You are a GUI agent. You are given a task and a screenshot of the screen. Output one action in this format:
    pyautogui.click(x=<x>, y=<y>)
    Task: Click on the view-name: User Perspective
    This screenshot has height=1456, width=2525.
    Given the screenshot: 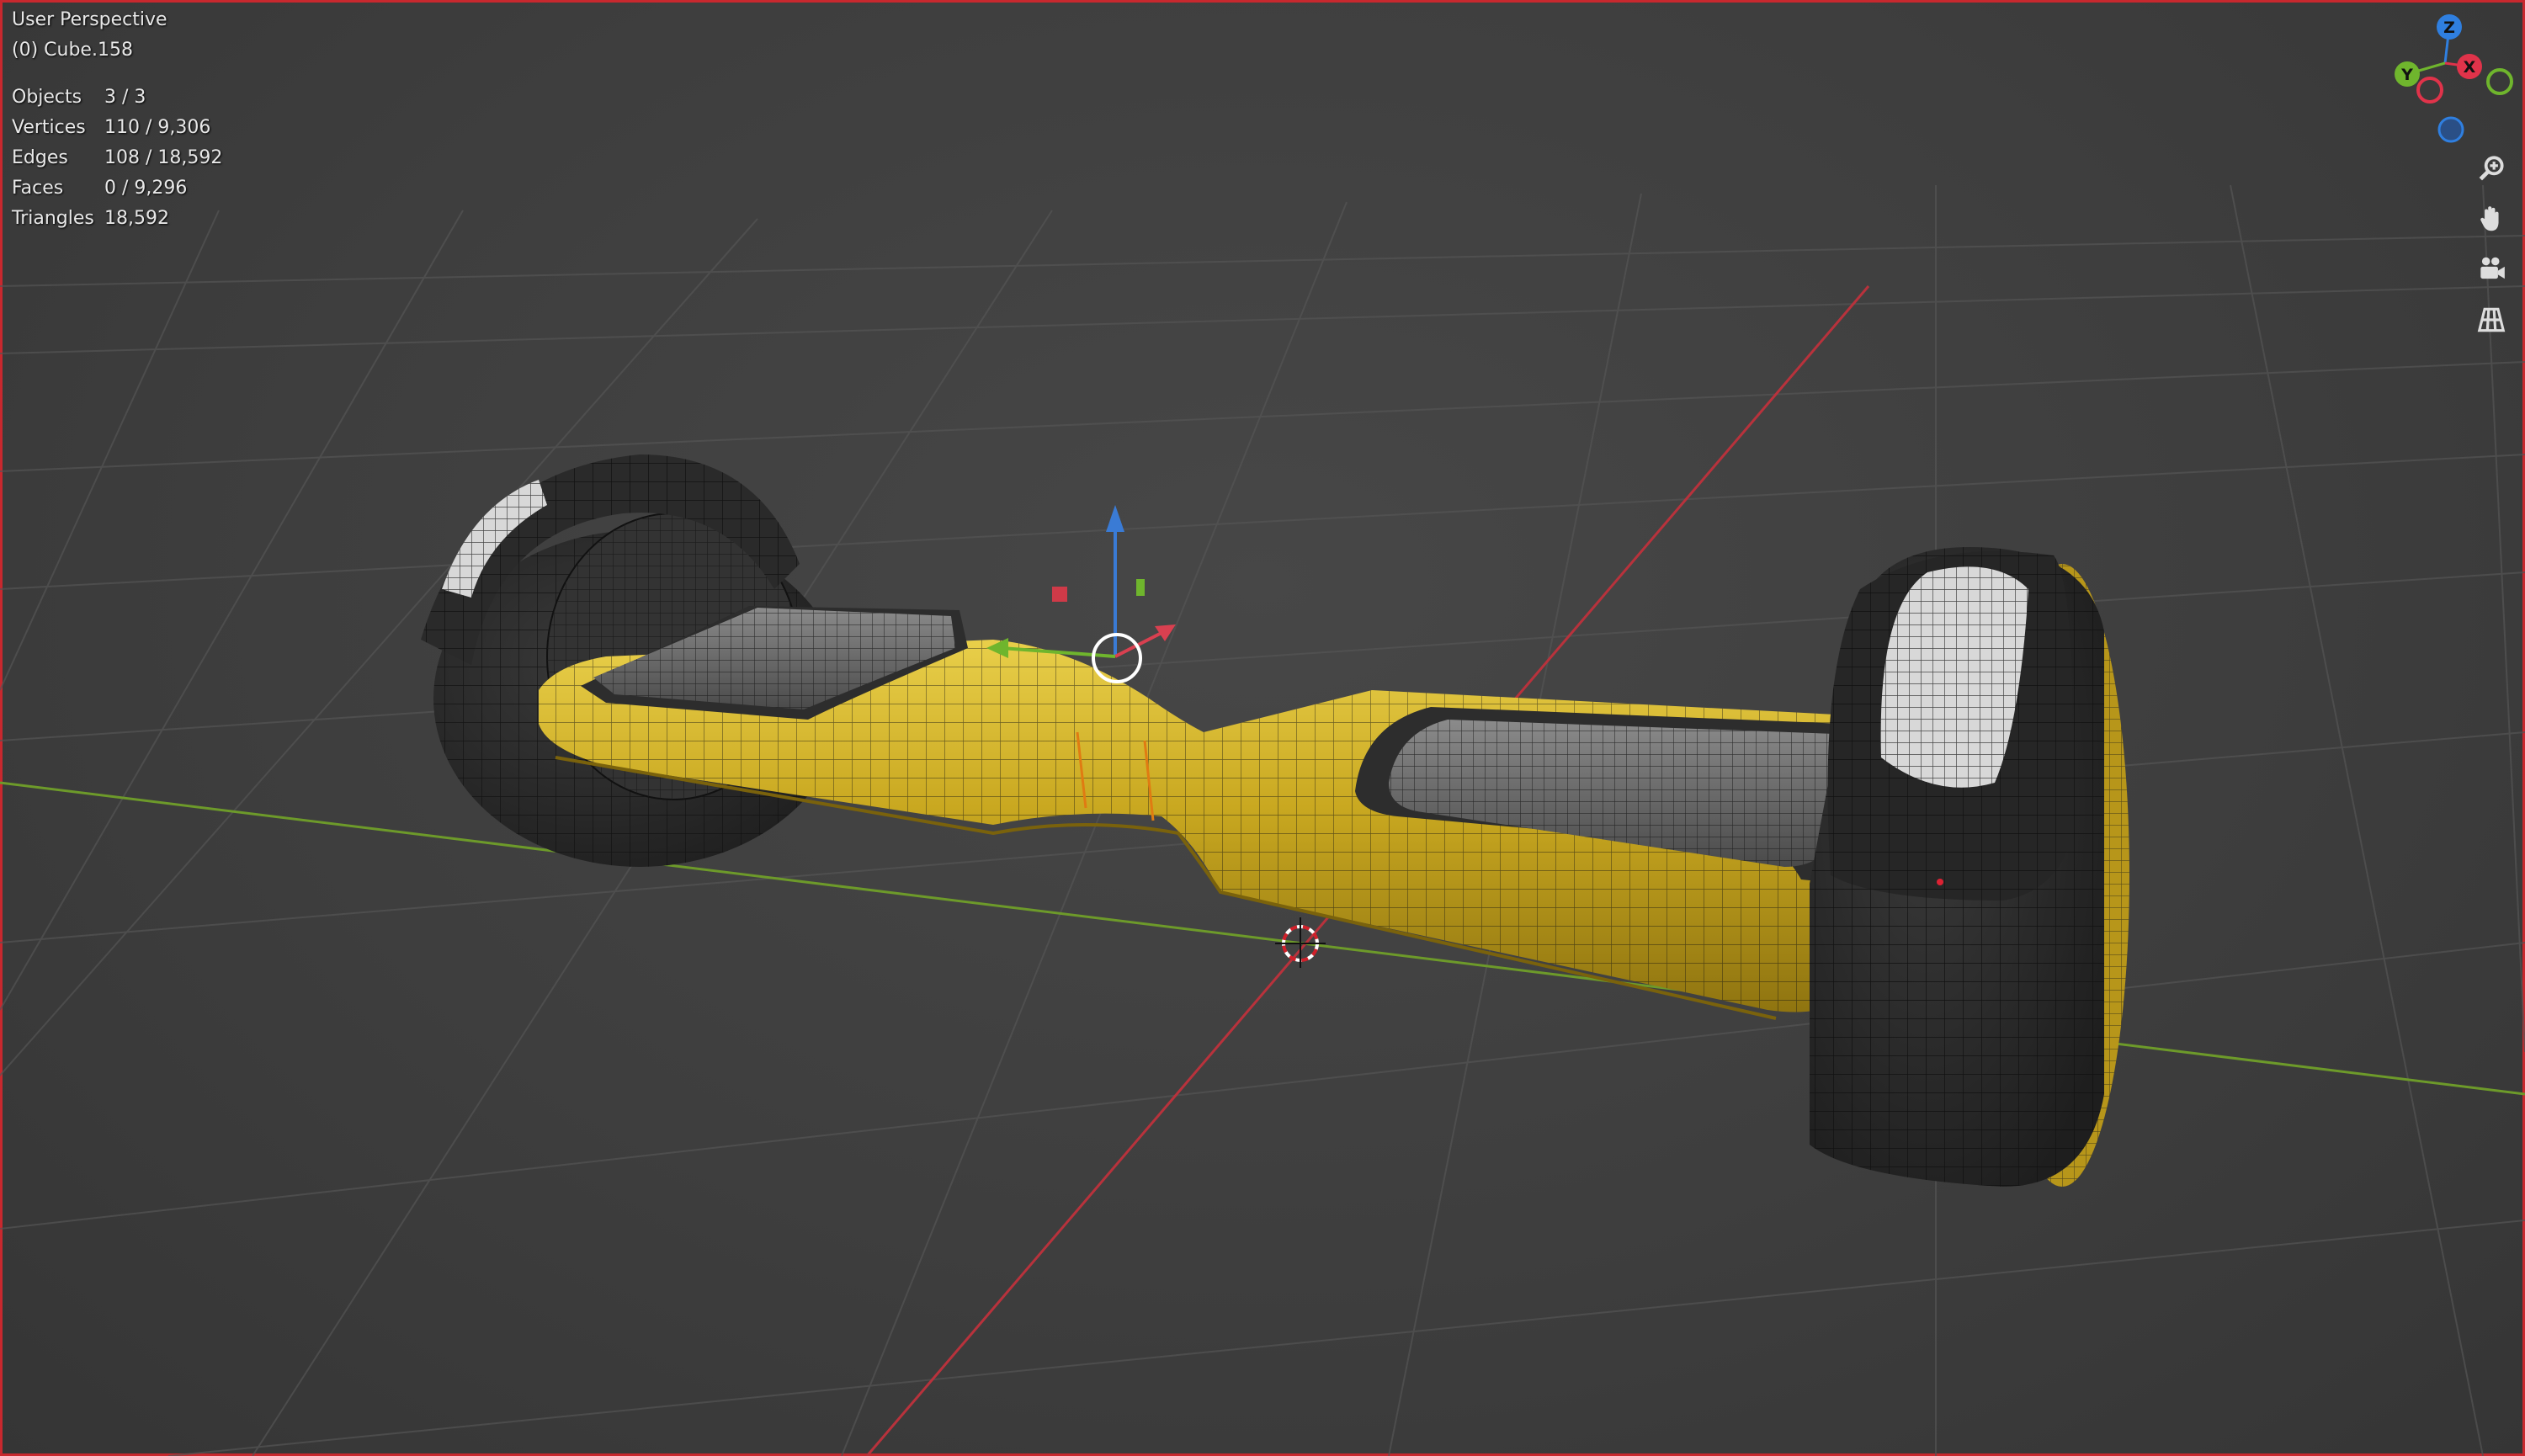 What is the action you would take?
    pyautogui.click(x=89, y=19)
    